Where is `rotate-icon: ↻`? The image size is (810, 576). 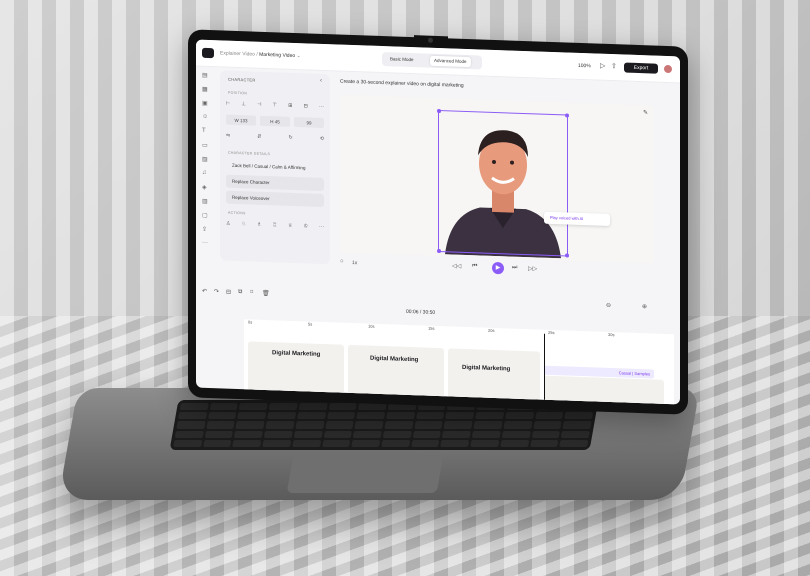
rotate-icon: ↻ is located at coordinates (291, 138).